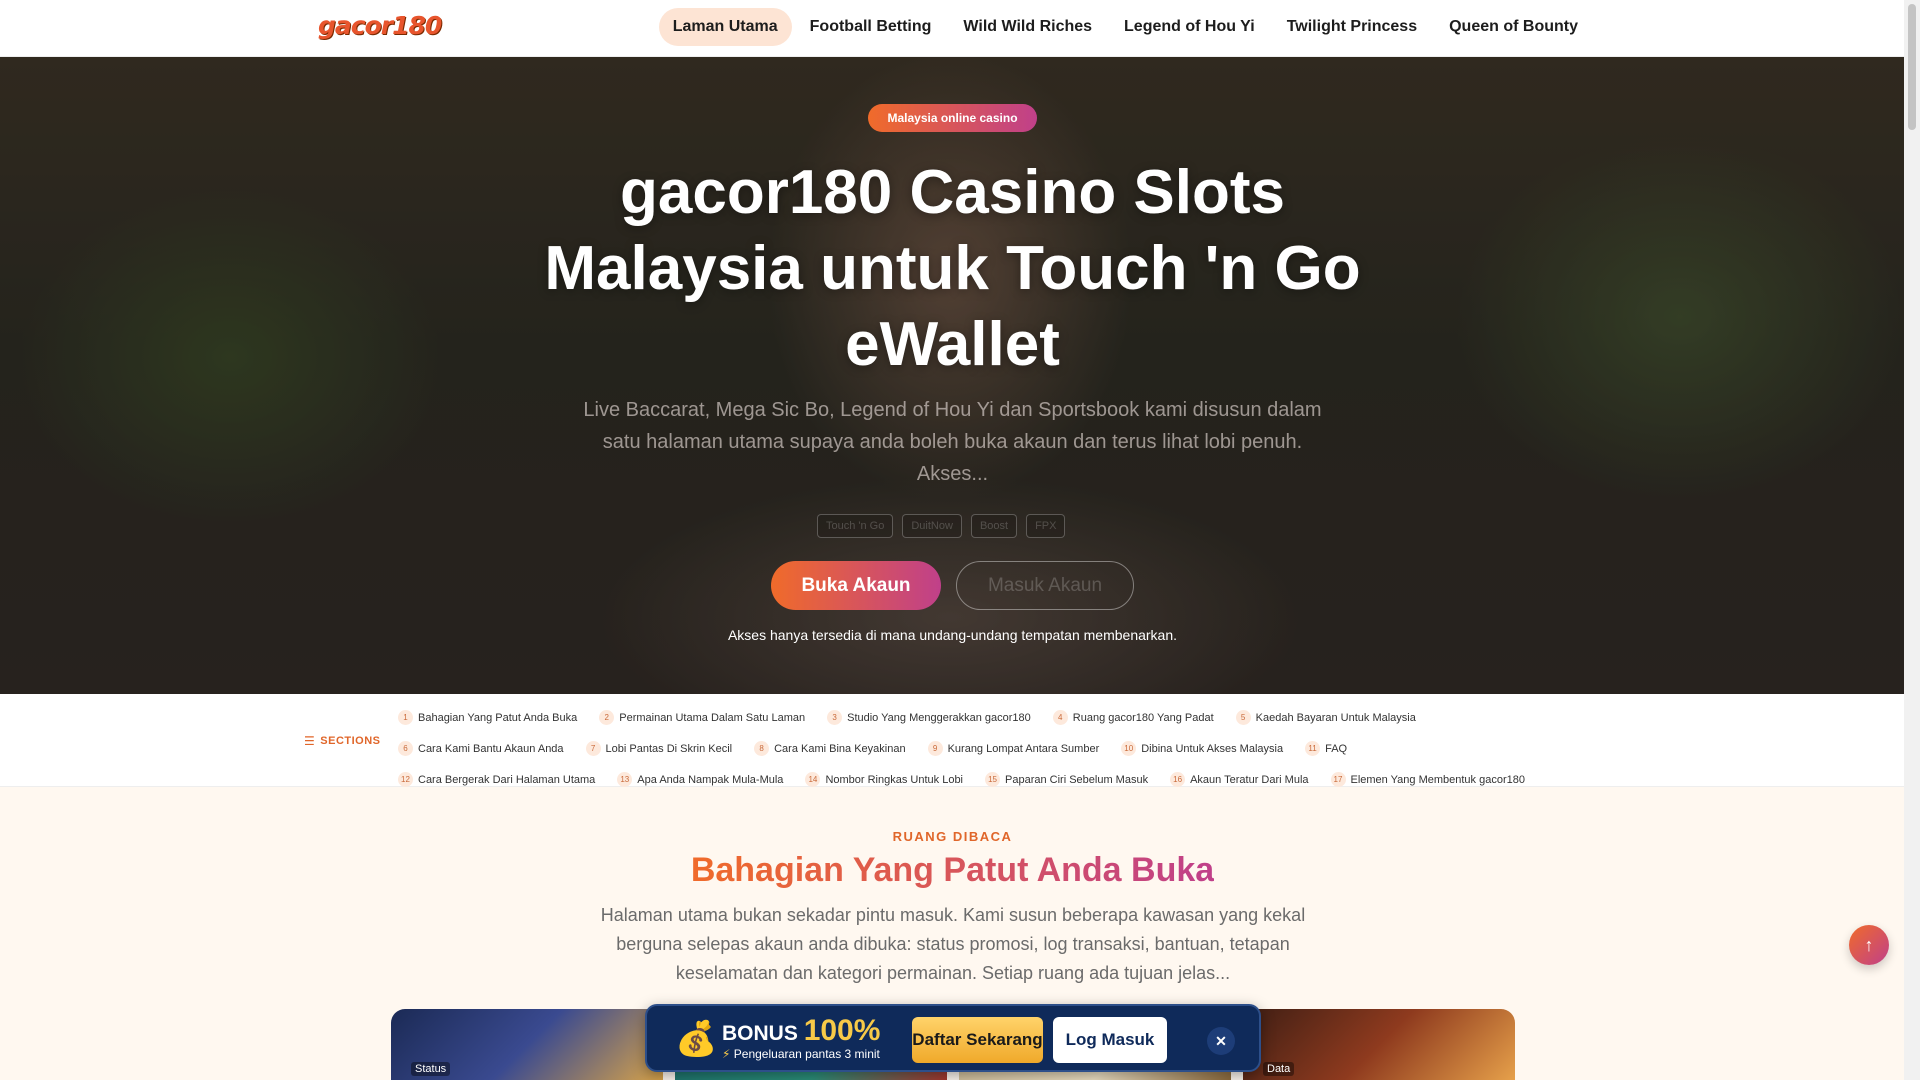 This screenshot has width=1920, height=1080. Describe the element at coordinates (932, 526) in the screenshot. I see `payment-chip: DuitNow` at that location.